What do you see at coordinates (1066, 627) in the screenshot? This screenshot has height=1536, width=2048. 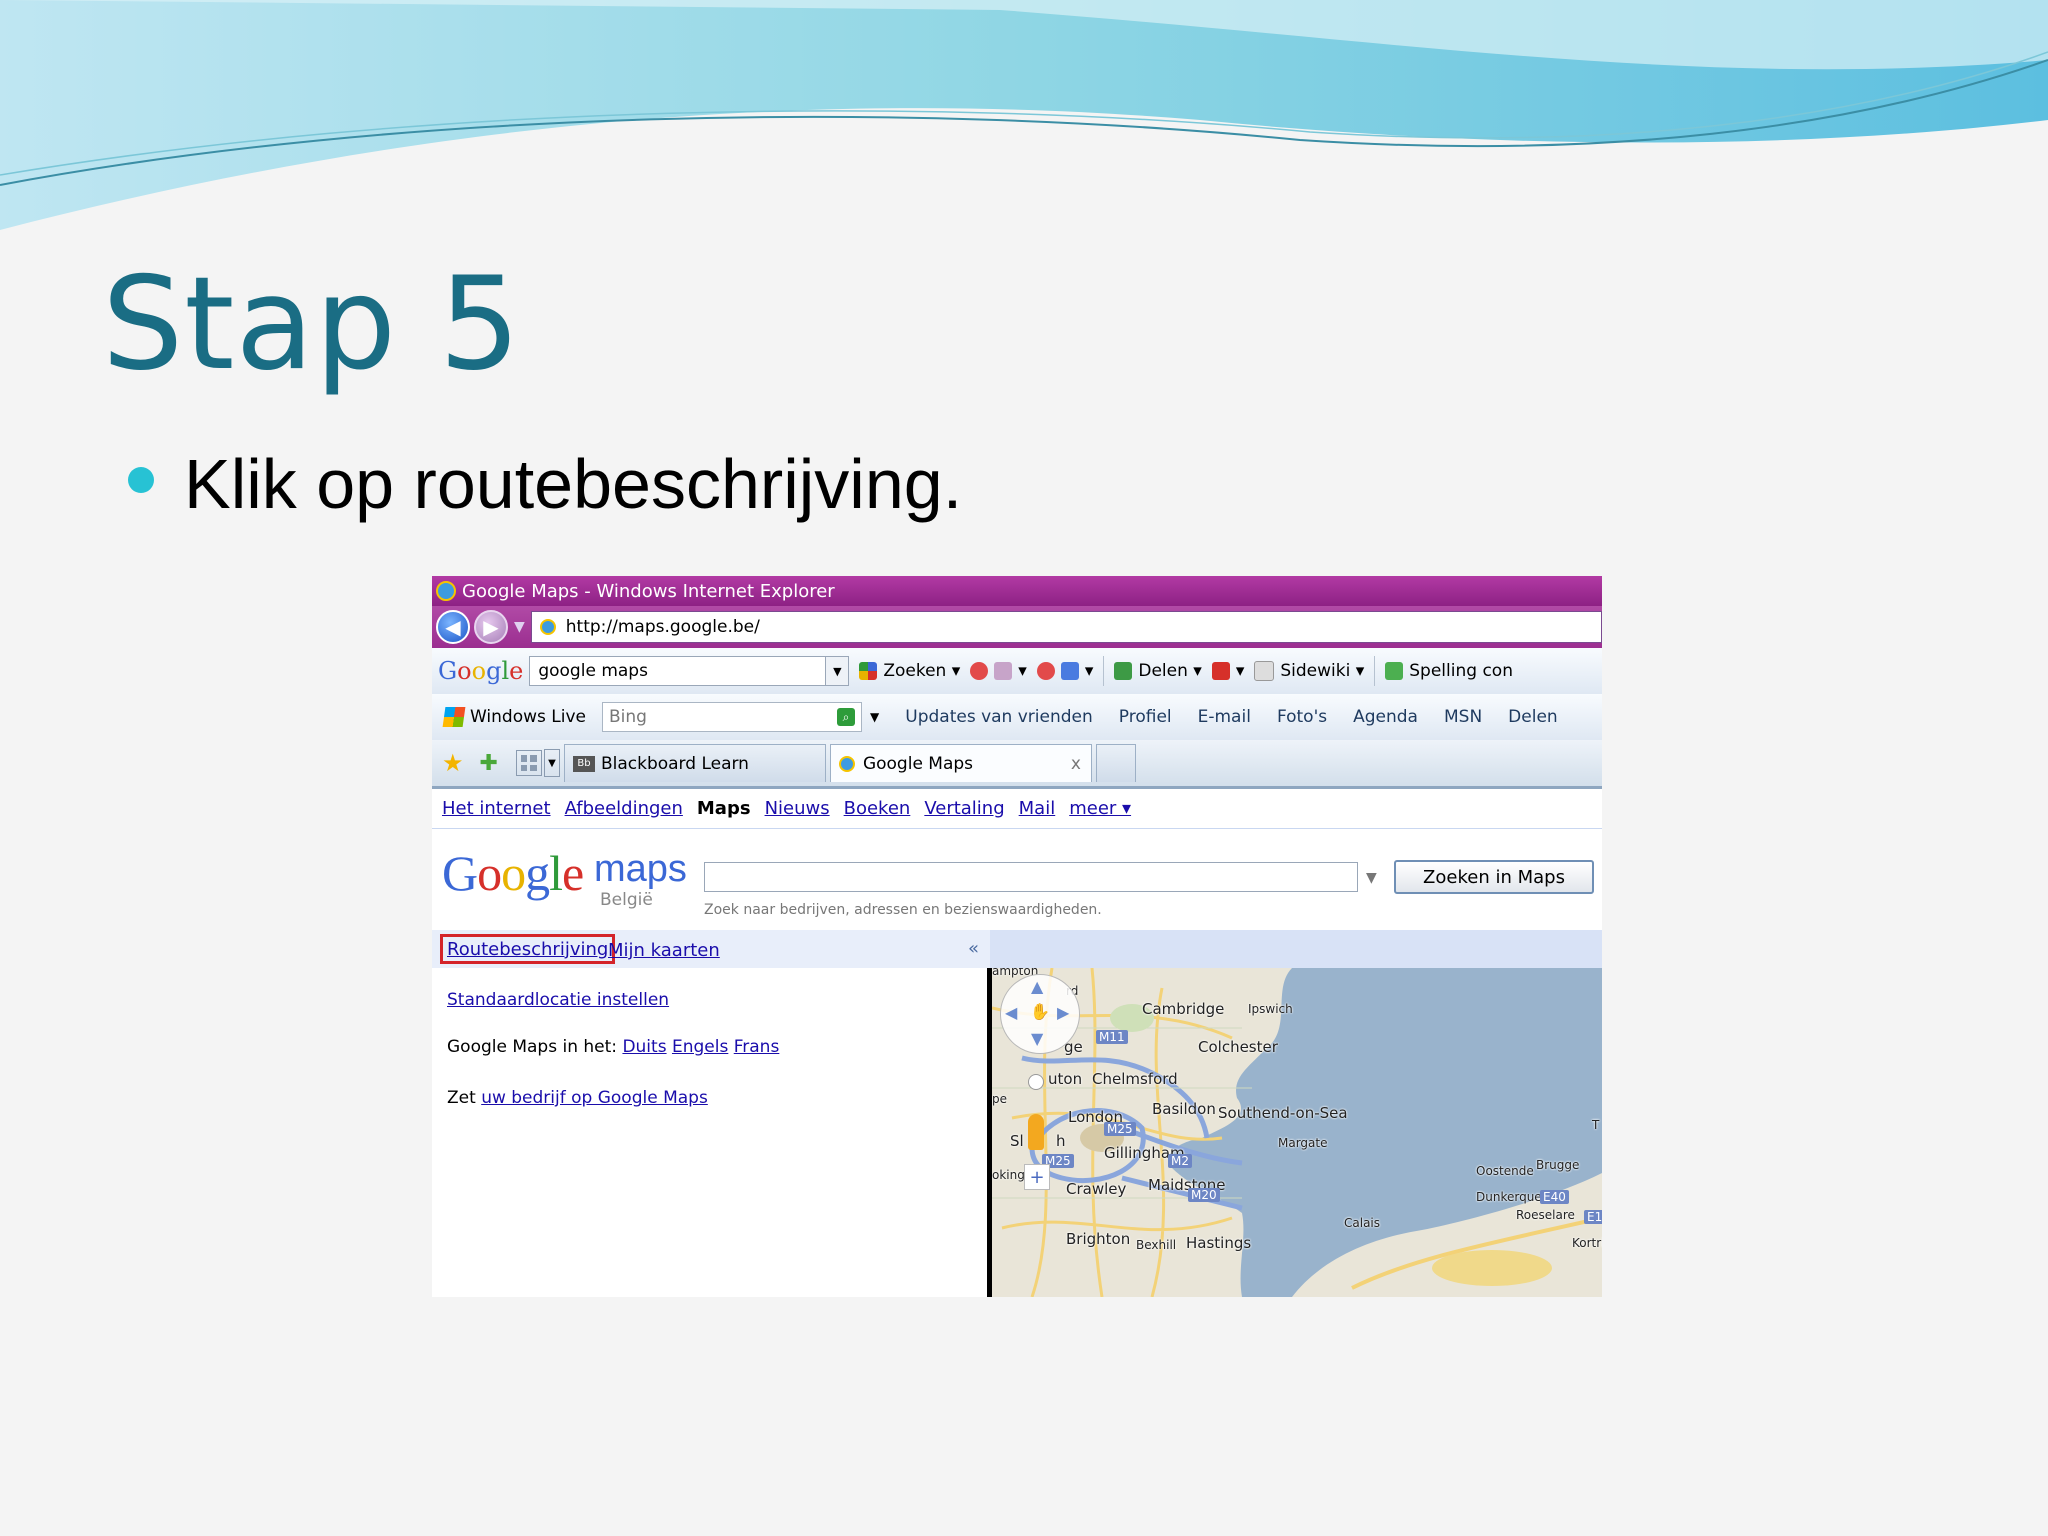 I see `address-bar: http://maps.google.be/` at bounding box center [1066, 627].